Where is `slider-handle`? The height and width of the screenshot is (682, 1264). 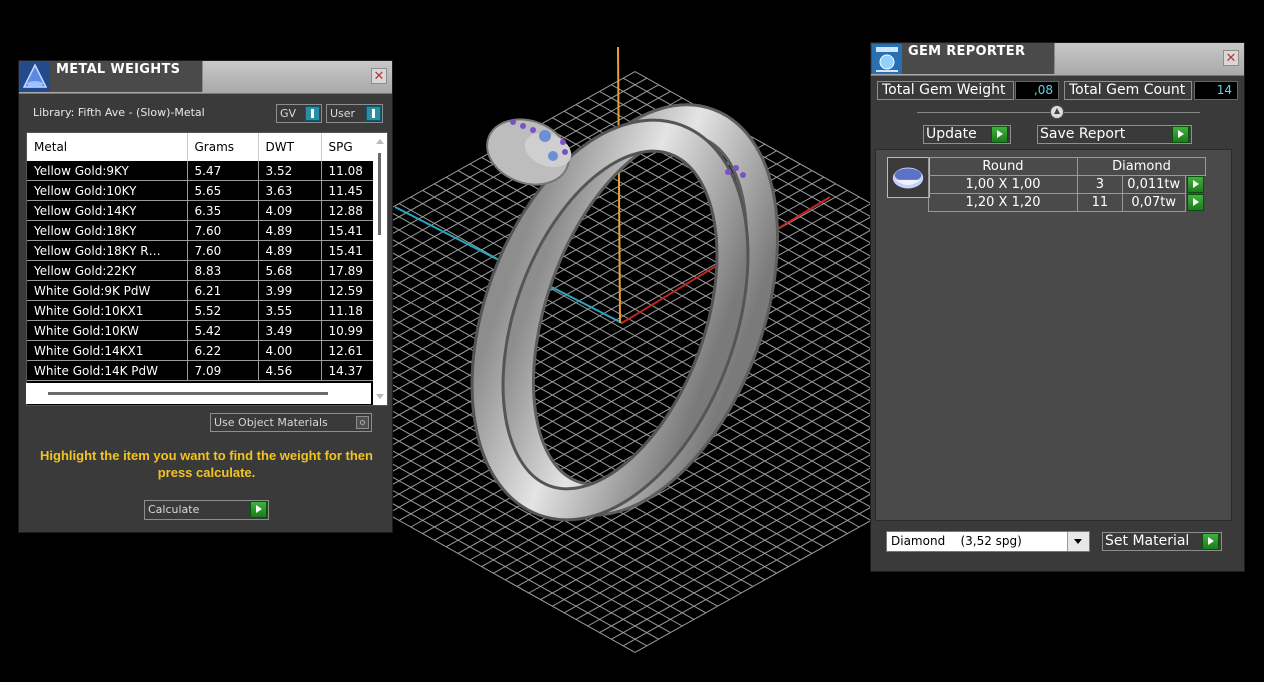
slider-handle is located at coordinates (1057, 112).